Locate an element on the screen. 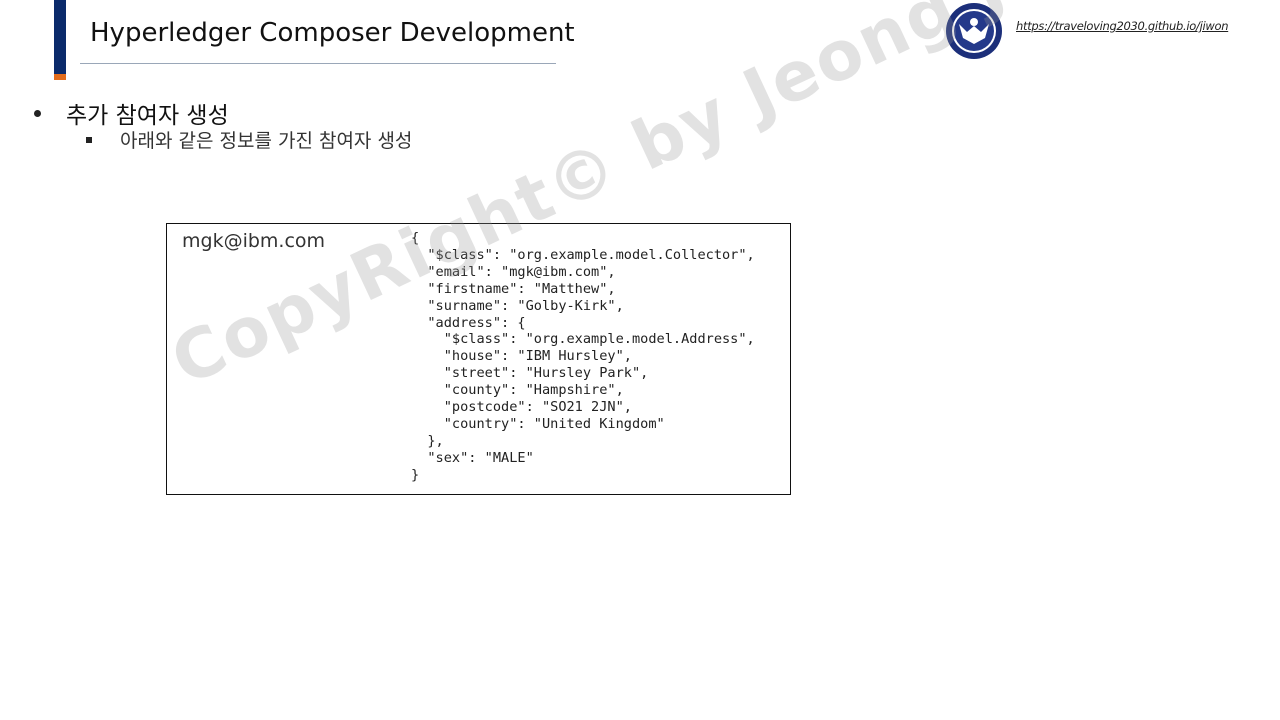  json-line: "surname": "Golby-Kirk", is located at coordinates (517, 305).